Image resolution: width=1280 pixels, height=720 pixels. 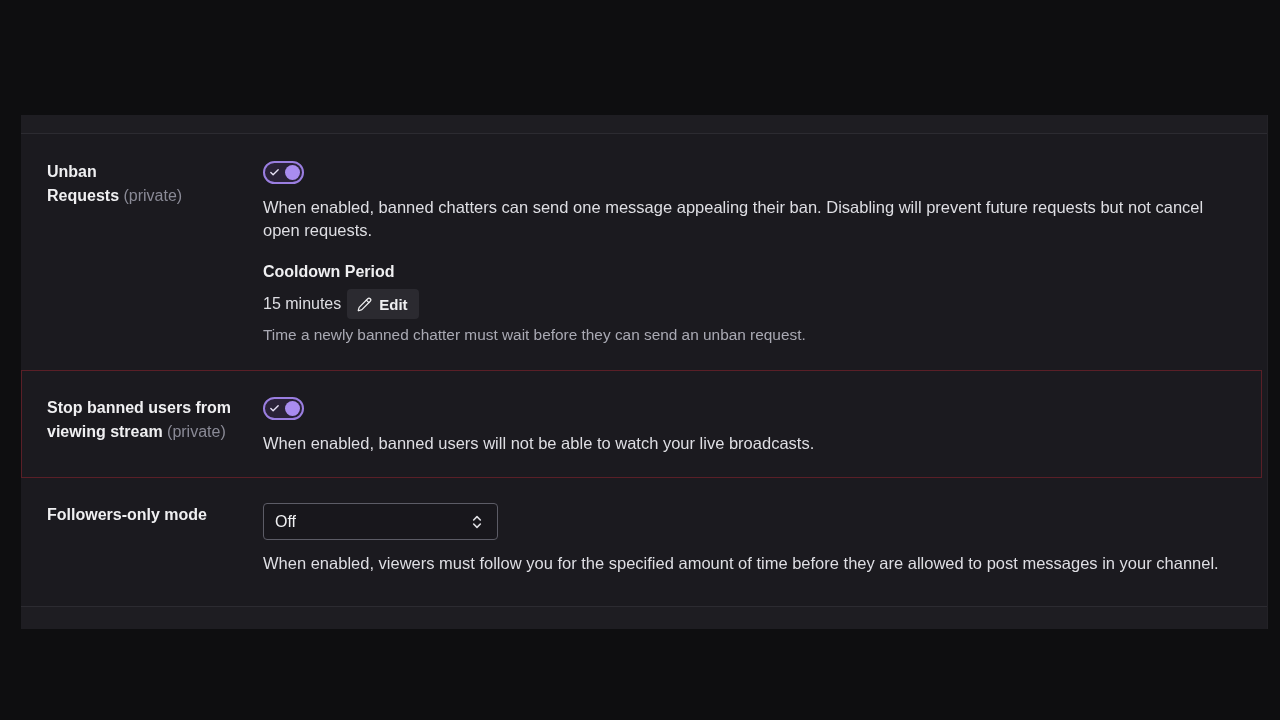 What do you see at coordinates (140, 420) in the screenshot?
I see `setting-label: Stop banned users from viewing stream (private)` at bounding box center [140, 420].